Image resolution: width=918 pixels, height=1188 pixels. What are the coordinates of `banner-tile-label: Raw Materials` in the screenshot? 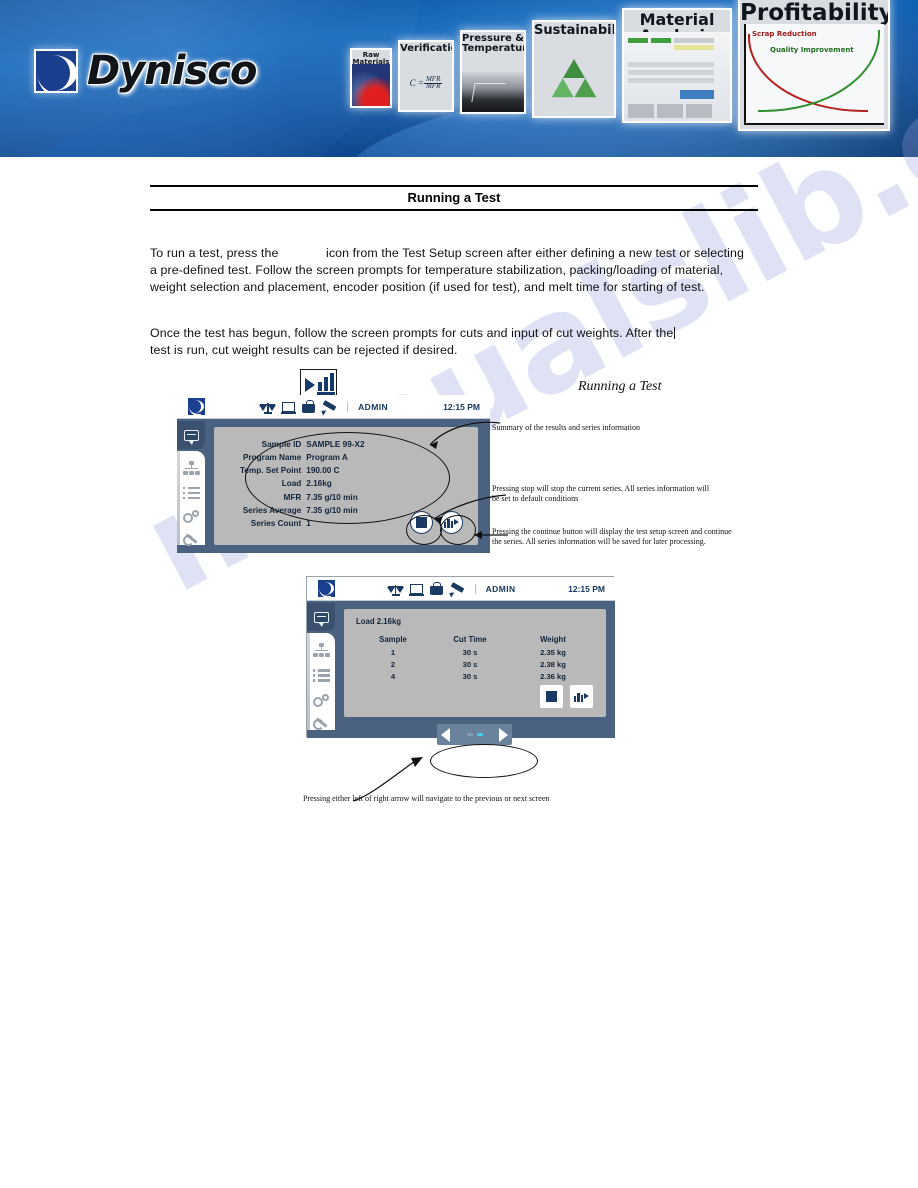 It's located at (371, 58).